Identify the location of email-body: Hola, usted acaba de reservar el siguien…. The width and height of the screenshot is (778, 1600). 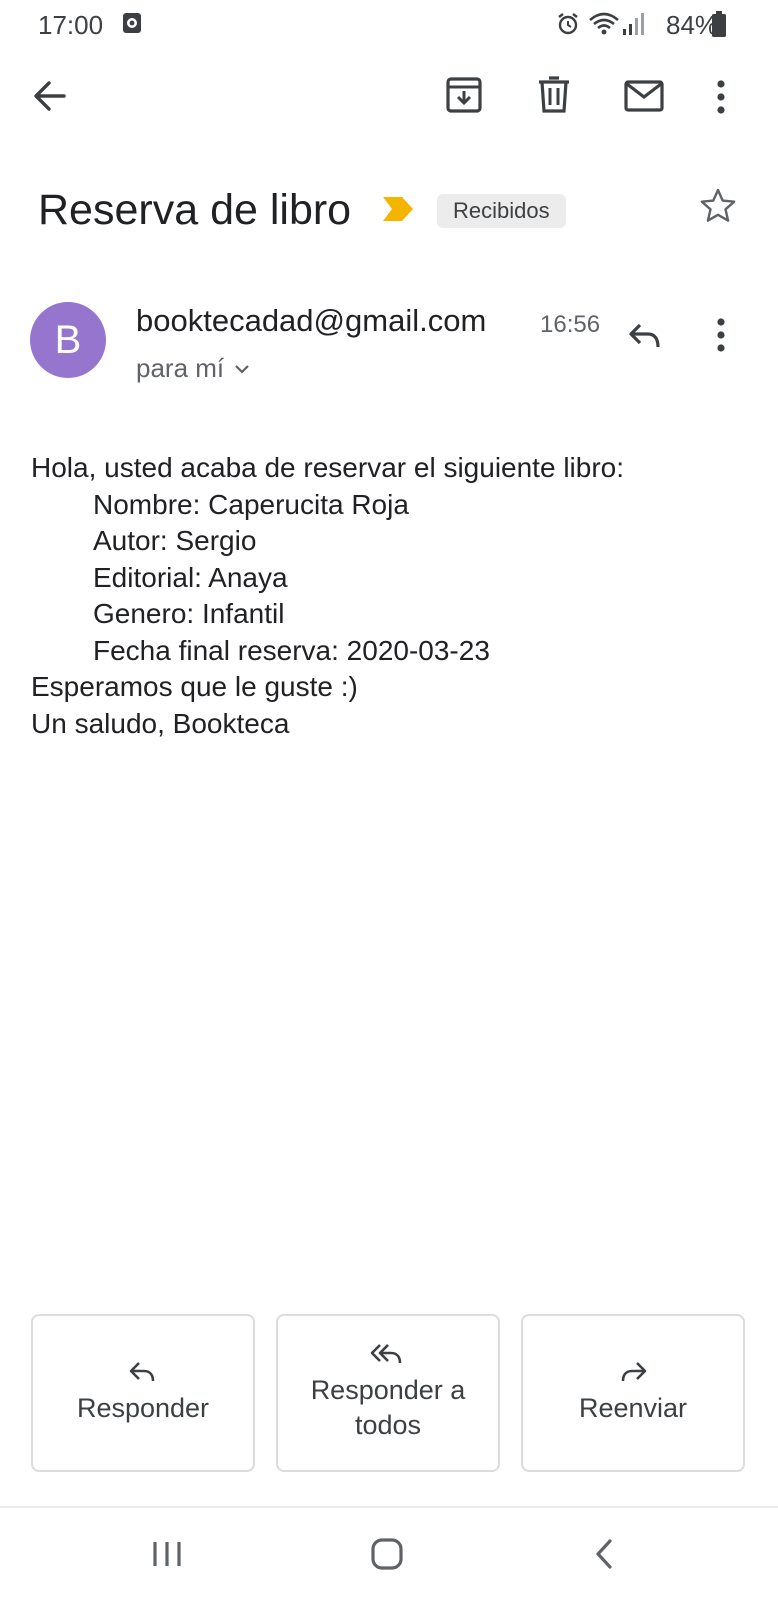
(327, 596).